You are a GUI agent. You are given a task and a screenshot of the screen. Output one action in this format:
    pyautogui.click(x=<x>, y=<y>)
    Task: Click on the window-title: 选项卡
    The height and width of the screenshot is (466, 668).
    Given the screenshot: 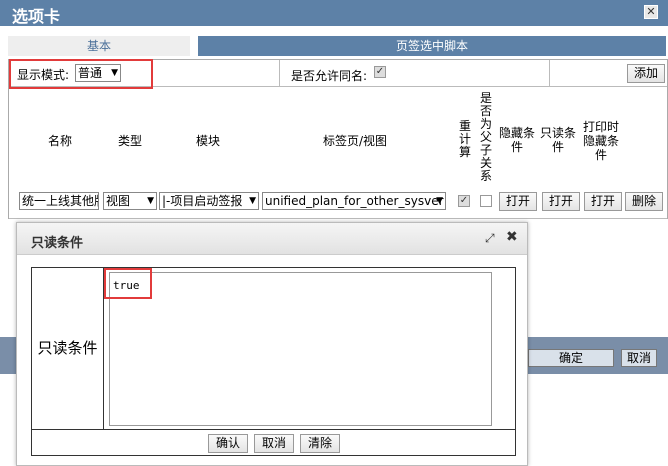 What is the action you would take?
    pyautogui.click(x=334, y=13)
    